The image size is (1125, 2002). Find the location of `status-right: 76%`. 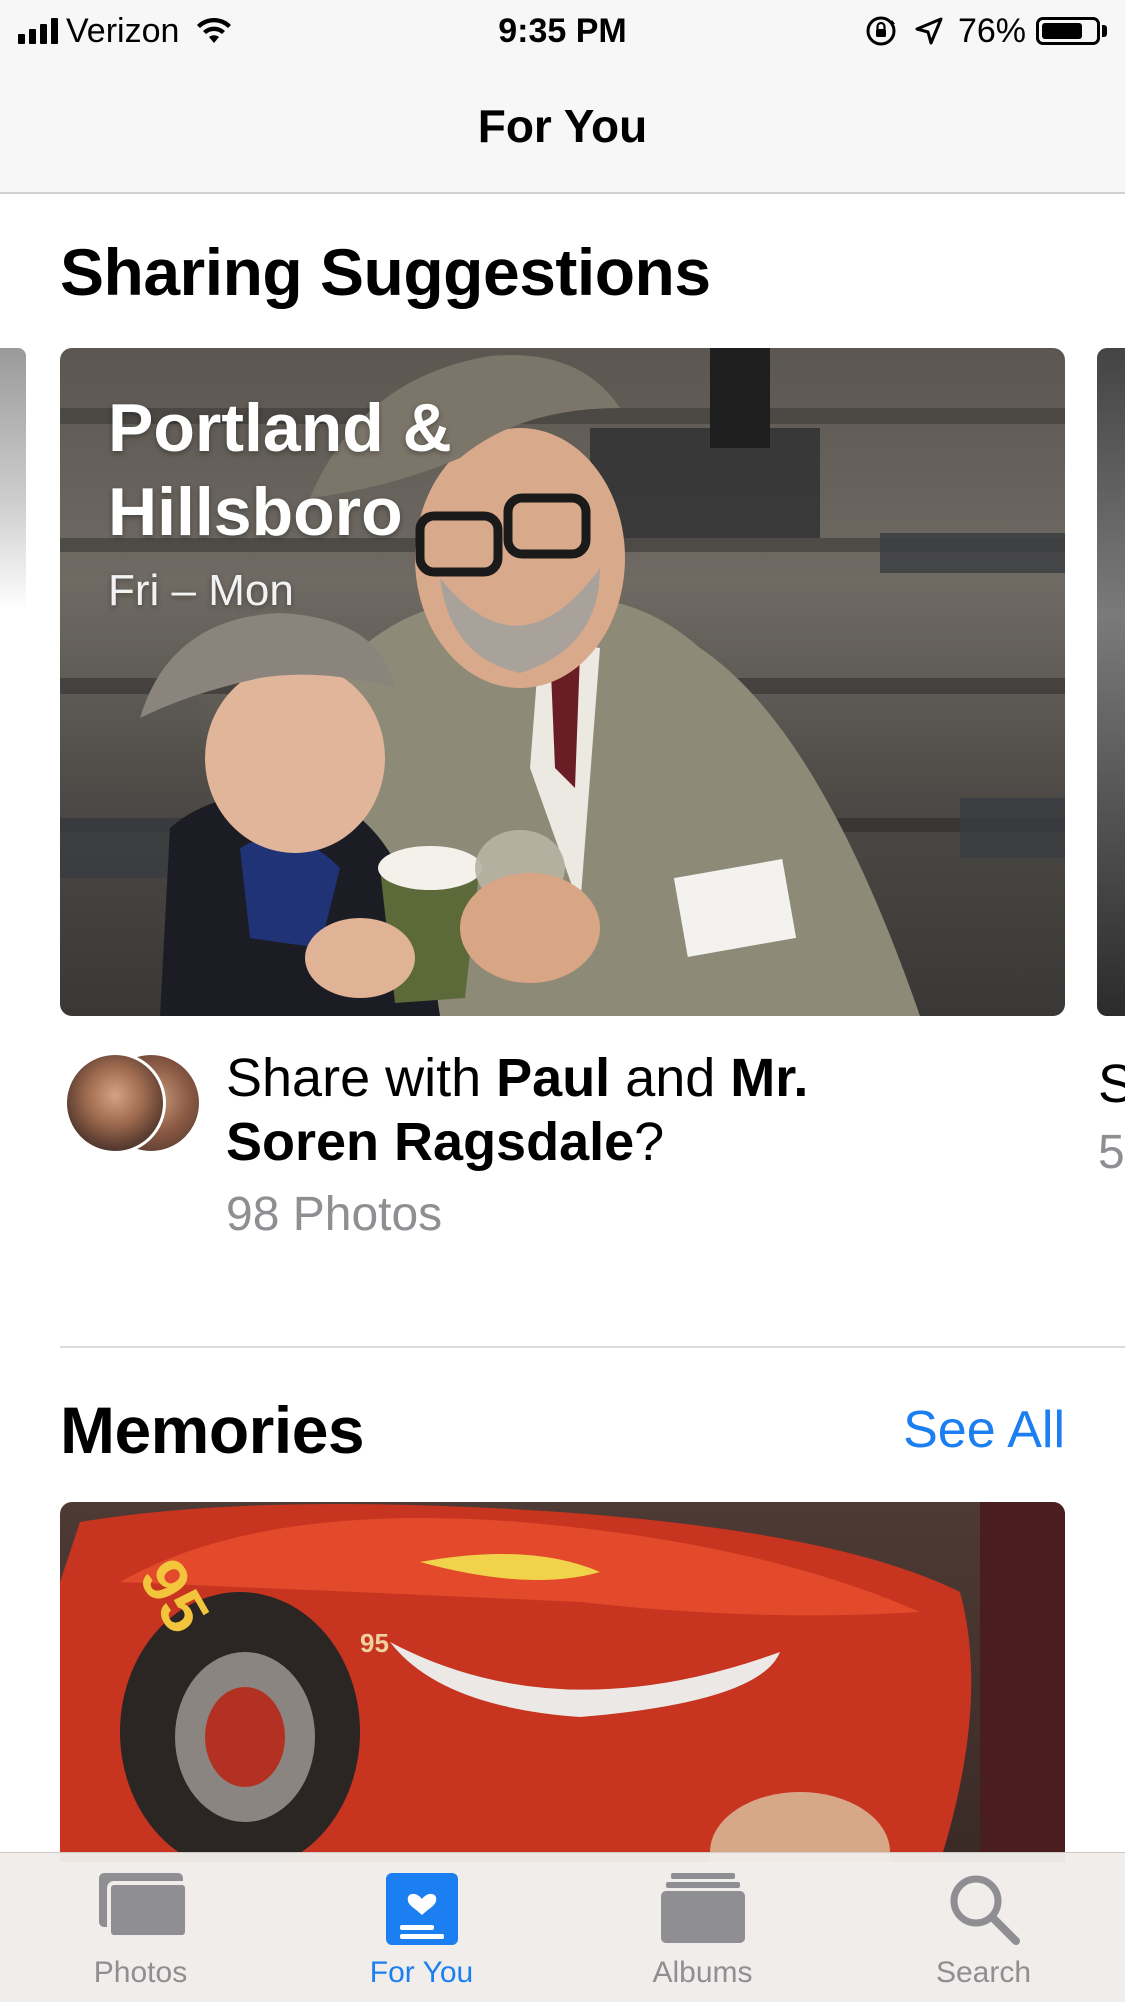

status-right: 76% is located at coordinates (985, 31).